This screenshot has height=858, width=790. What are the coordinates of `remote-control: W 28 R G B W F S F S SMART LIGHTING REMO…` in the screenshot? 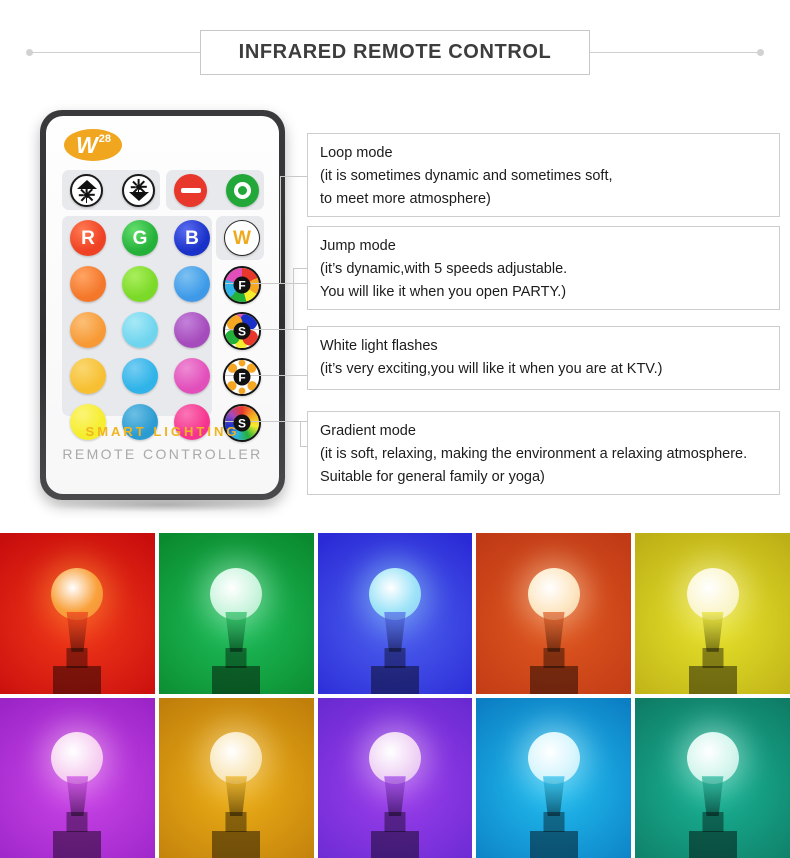 It's located at (162, 305).